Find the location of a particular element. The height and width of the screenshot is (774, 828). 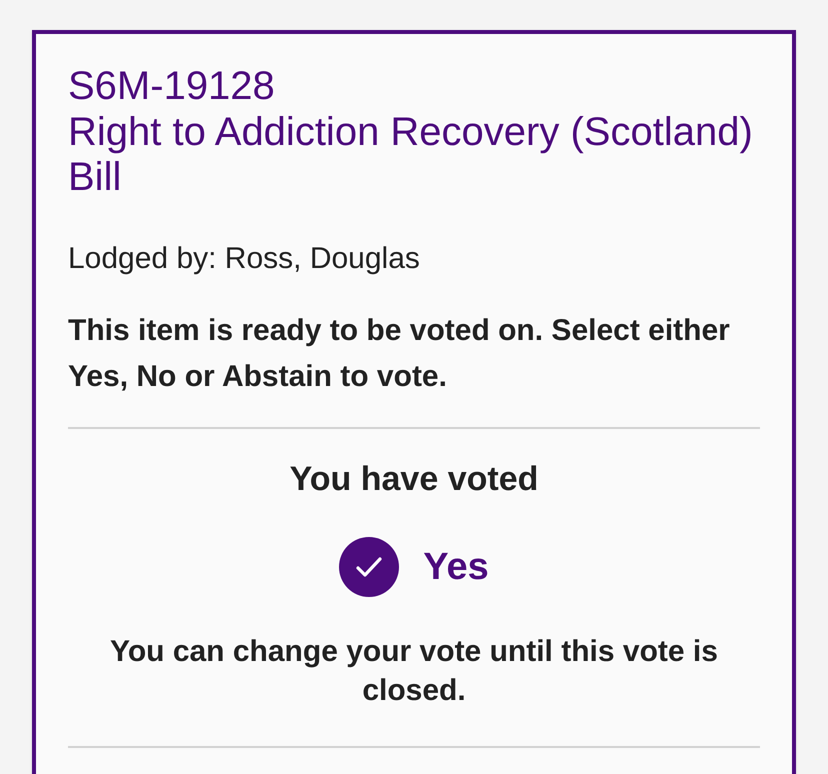

motion-reference: S6M-19128 is located at coordinates (172, 87).